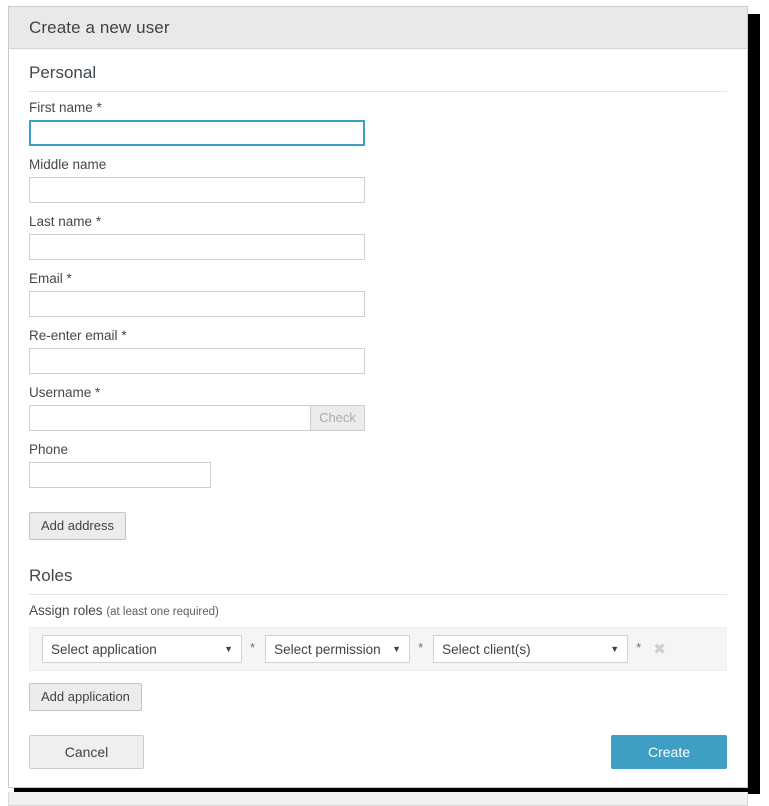  Describe the element at coordinates (378, 107) in the screenshot. I see `field-label-first-name: First name *` at that location.